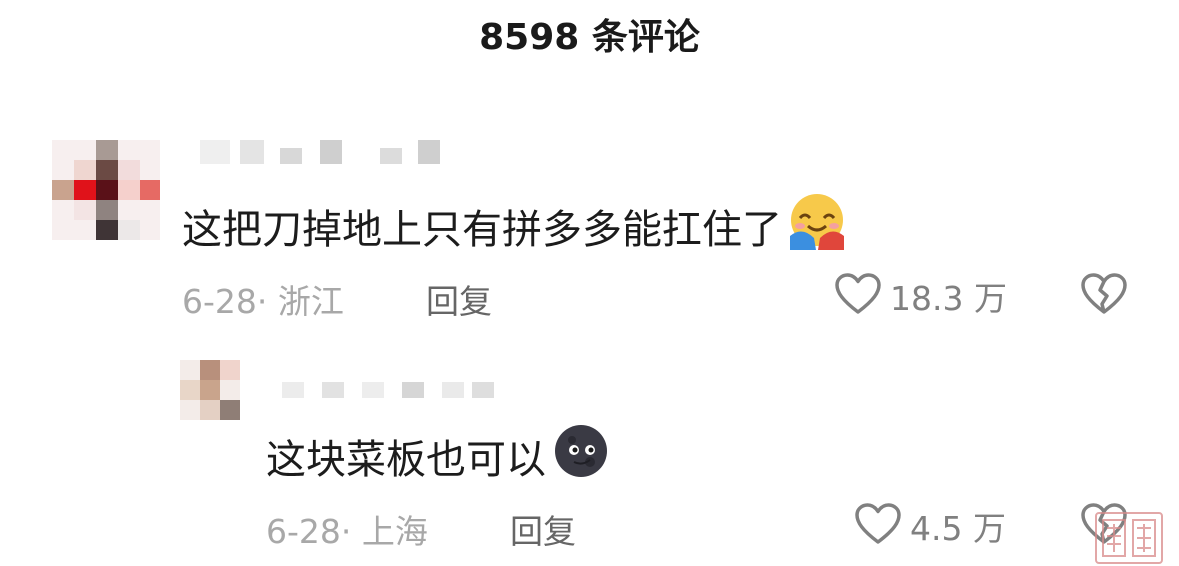 The image size is (1179, 566). What do you see at coordinates (948, 298) in the screenshot?
I see `like-count: 18.3 万` at bounding box center [948, 298].